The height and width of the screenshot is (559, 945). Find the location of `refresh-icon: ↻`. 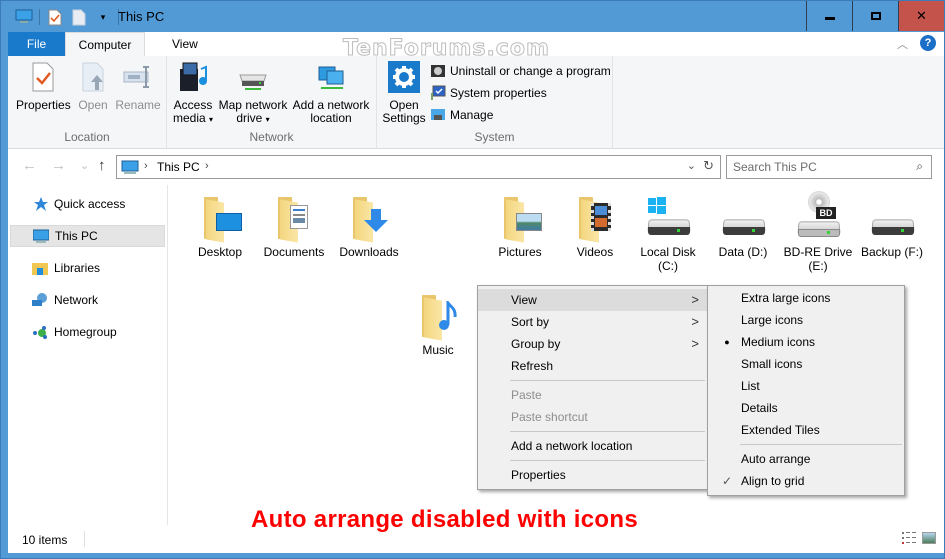

refresh-icon: ↻ is located at coordinates (708, 166).